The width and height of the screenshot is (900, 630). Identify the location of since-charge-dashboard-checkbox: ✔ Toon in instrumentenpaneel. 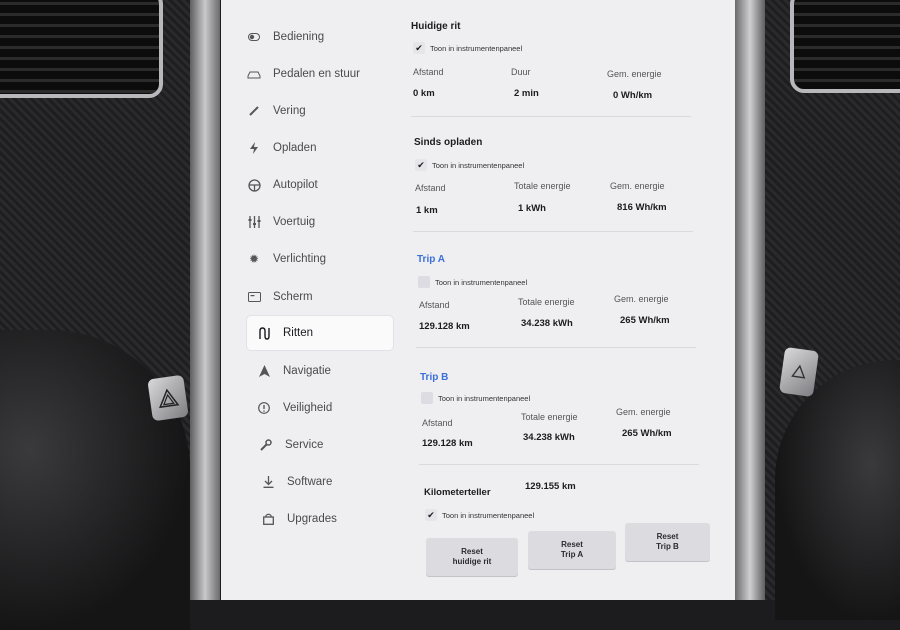
(469, 165).